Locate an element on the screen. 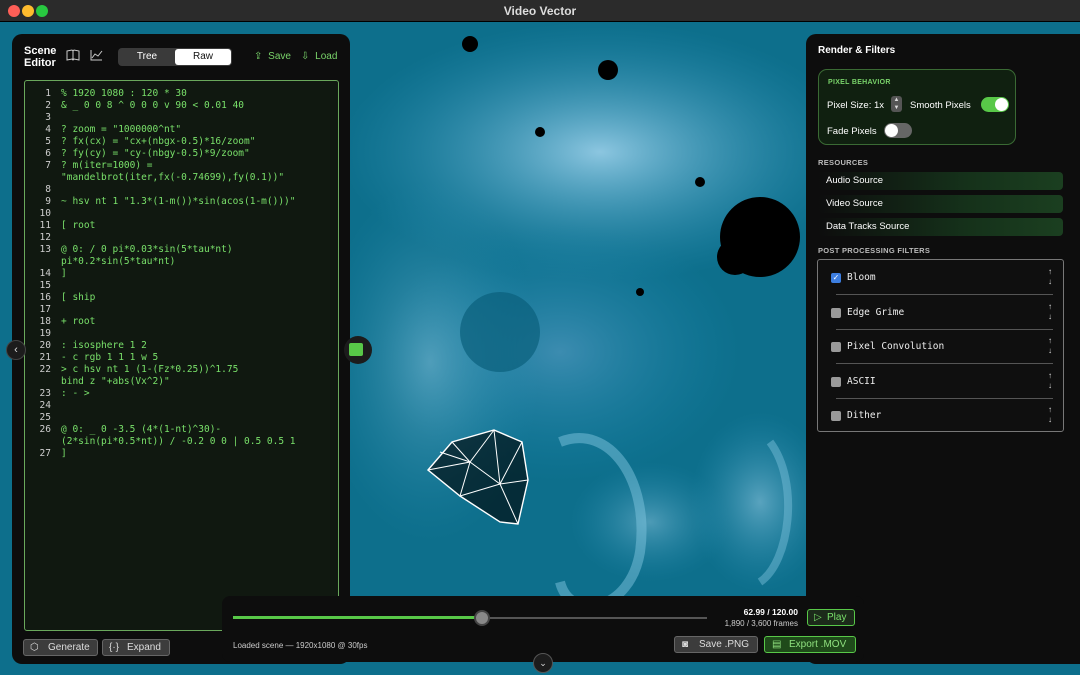 This screenshot has height=675, width=1080. filter-item: Edge Grime ↑ ↓ is located at coordinates (940, 313).